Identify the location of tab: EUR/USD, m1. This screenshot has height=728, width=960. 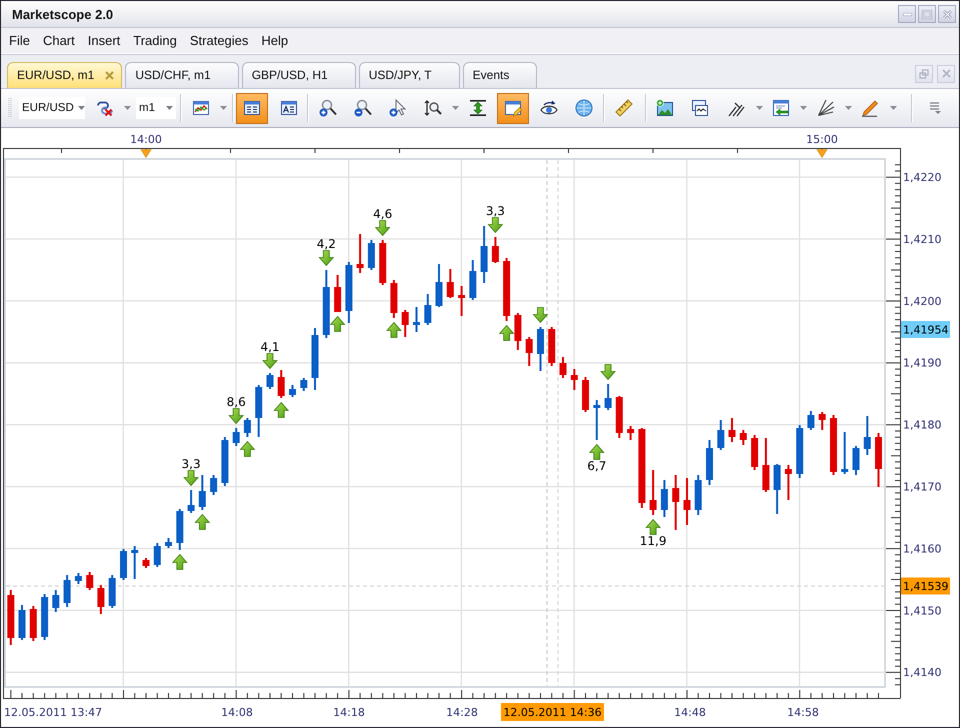
(64, 75).